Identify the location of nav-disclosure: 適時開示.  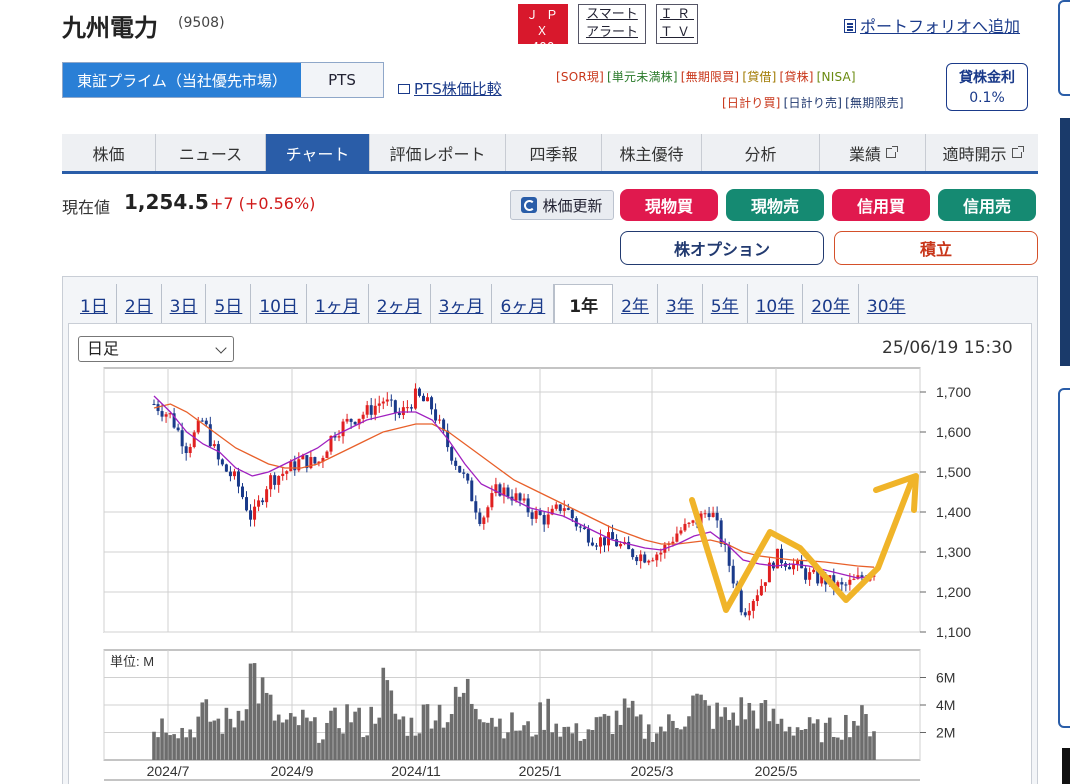
(982, 152).